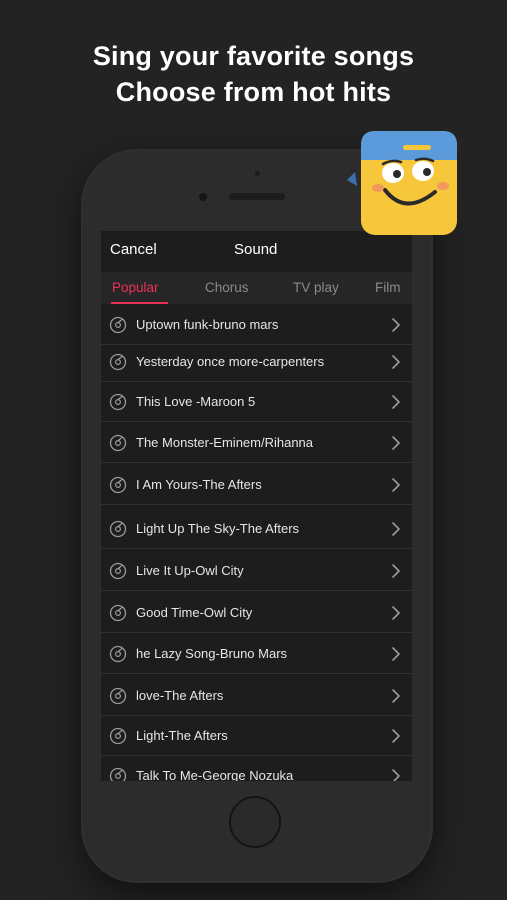 The height and width of the screenshot is (900, 507). What do you see at coordinates (218, 528) in the screenshot?
I see `song-title: Light Up The Sky-The Afters` at bounding box center [218, 528].